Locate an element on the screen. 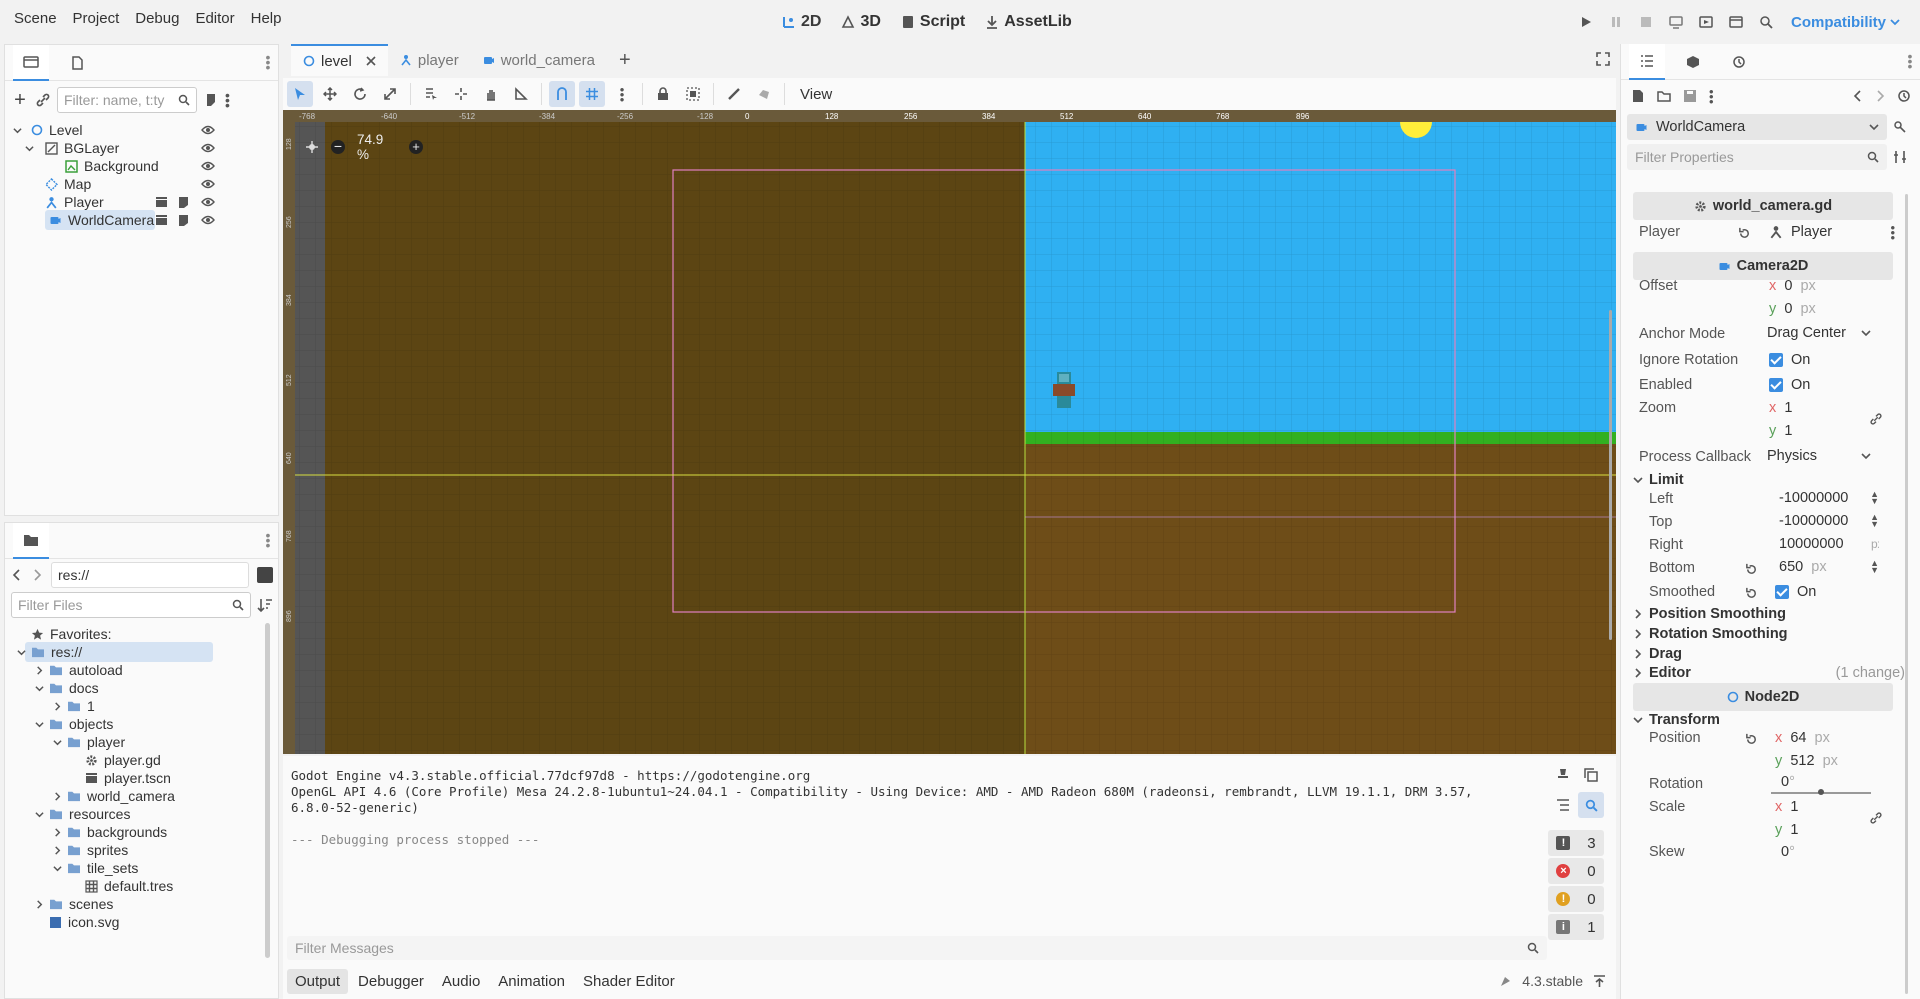 This screenshot has height=999, width=1920. movie-maker-icon is located at coordinates (1766, 22).